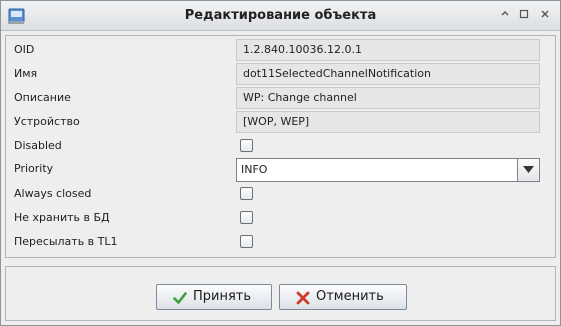 The width and height of the screenshot is (561, 326). What do you see at coordinates (246, 193) in the screenshot?
I see `always-closed-checkbox` at bounding box center [246, 193].